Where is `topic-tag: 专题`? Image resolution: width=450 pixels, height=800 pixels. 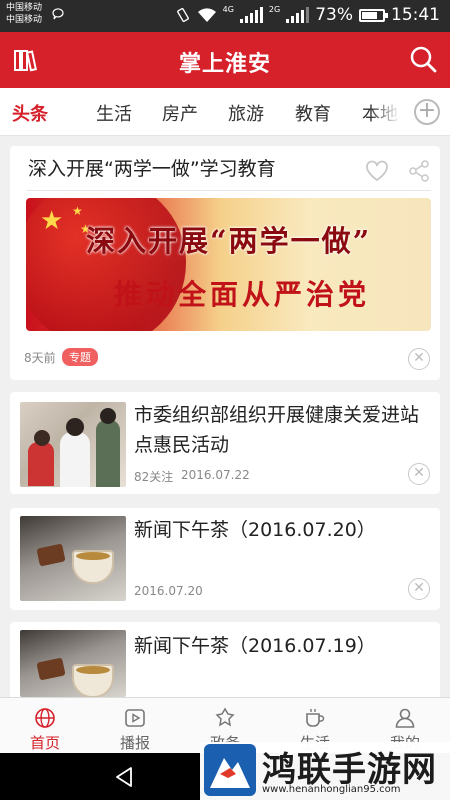 topic-tag: 专题 is located at coordinates (80, 357).